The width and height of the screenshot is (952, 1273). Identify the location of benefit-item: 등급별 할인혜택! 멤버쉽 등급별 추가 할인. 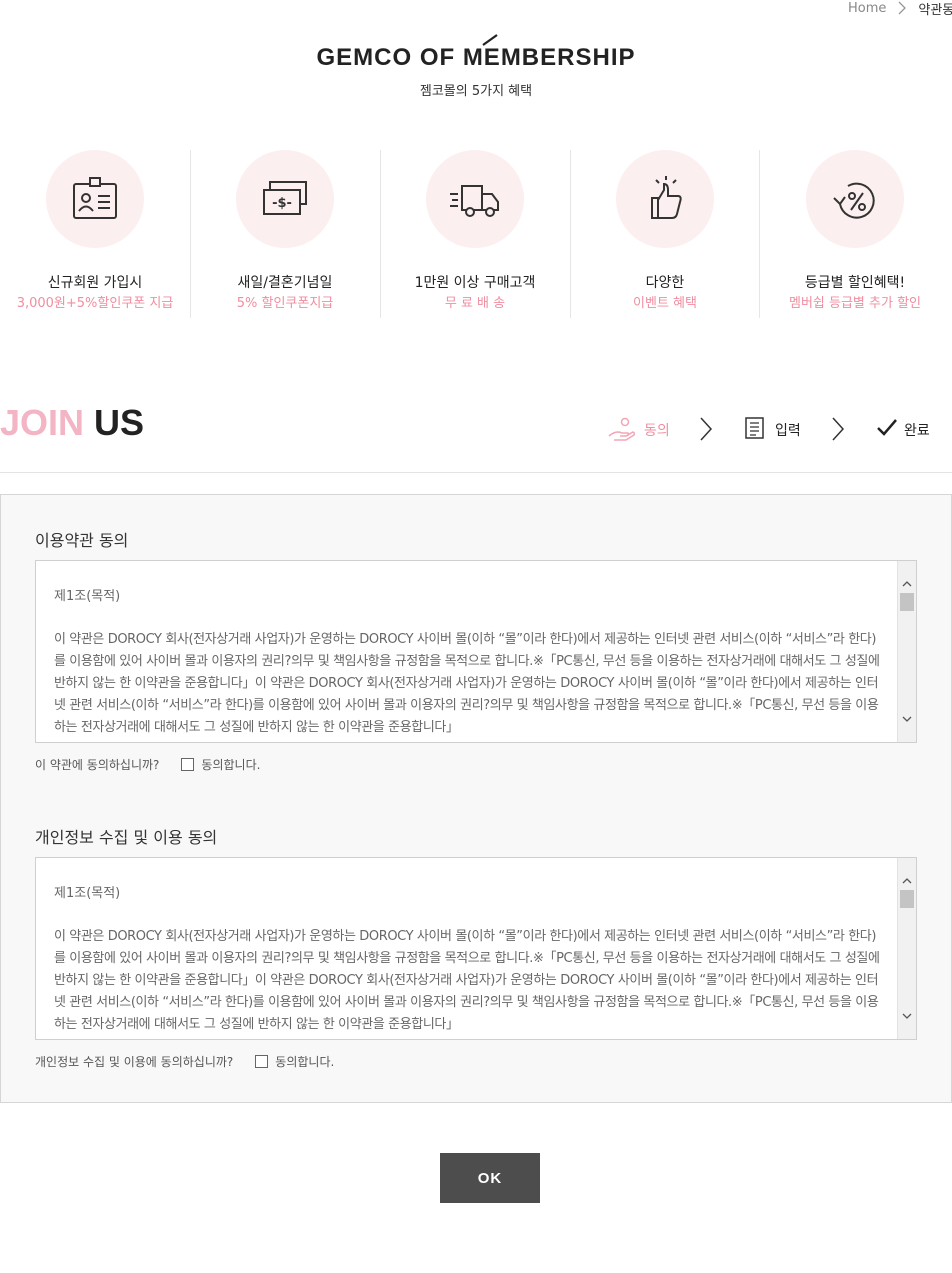
(855, 235).